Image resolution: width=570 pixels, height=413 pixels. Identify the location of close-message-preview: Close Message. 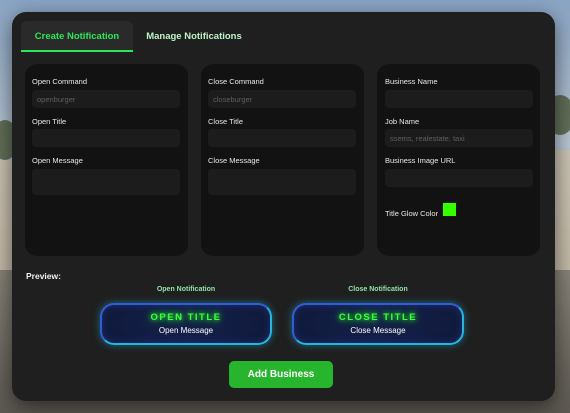
(378, 330).